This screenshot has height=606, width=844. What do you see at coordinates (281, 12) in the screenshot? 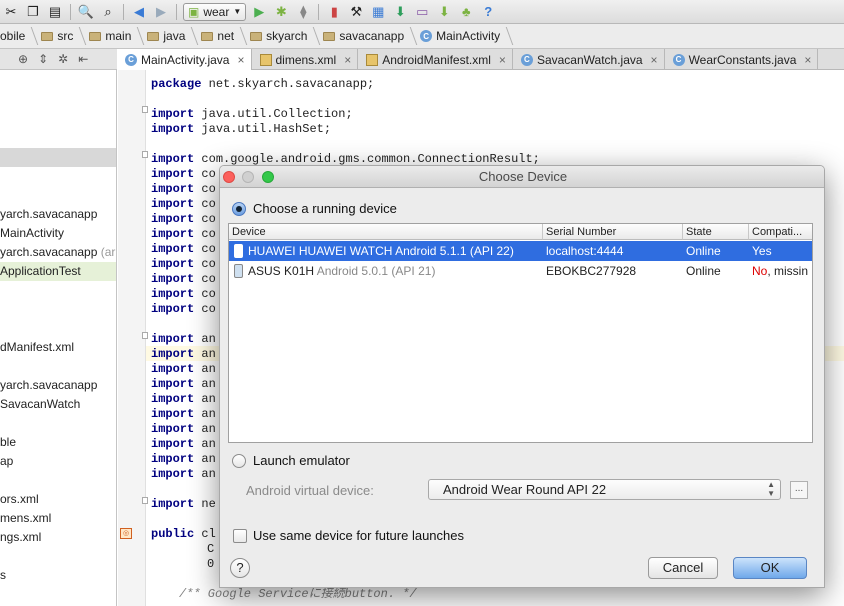
I see `debug-icon: ✱` at bounding box center [281, 12].